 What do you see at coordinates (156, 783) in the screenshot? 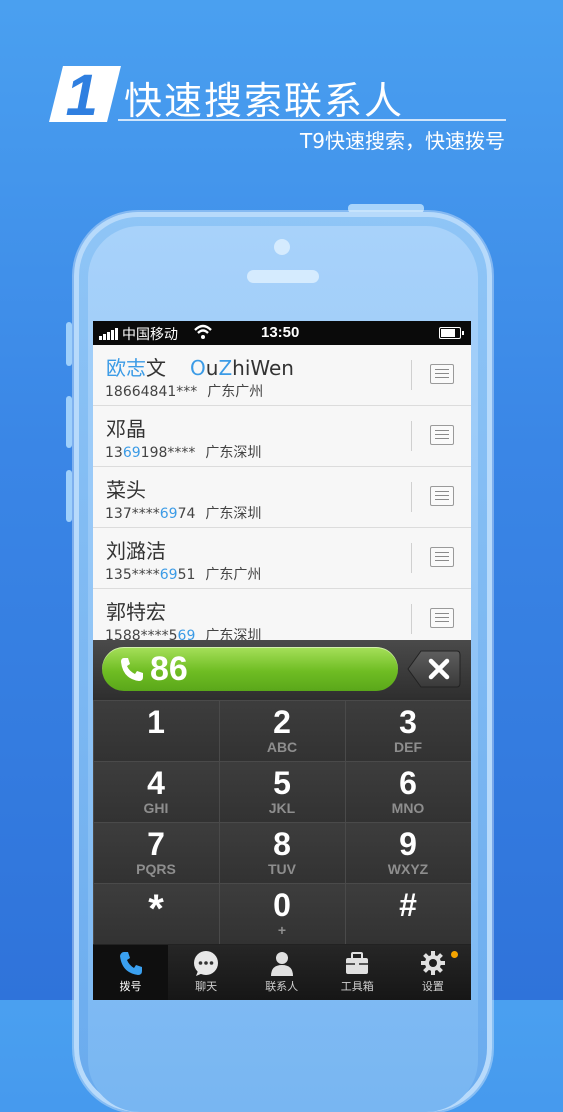
I see `key-number: 4` at bounding box center [156, 783].